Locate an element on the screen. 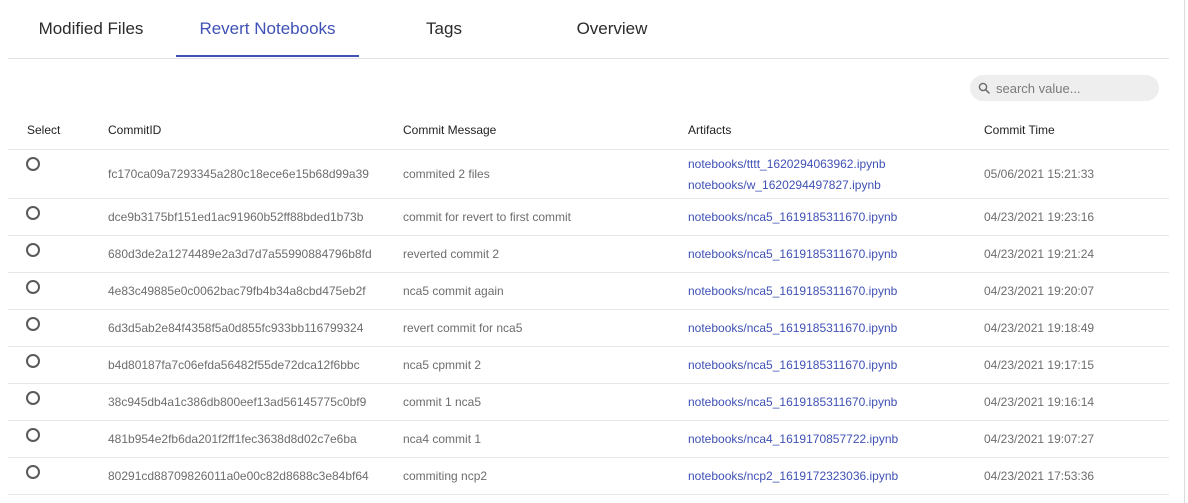 The image size is (1188, 503). commit-id: 680d3de2a1274489e2a3d7d7a55990884796b8fd is located at coordinates (240, 254).